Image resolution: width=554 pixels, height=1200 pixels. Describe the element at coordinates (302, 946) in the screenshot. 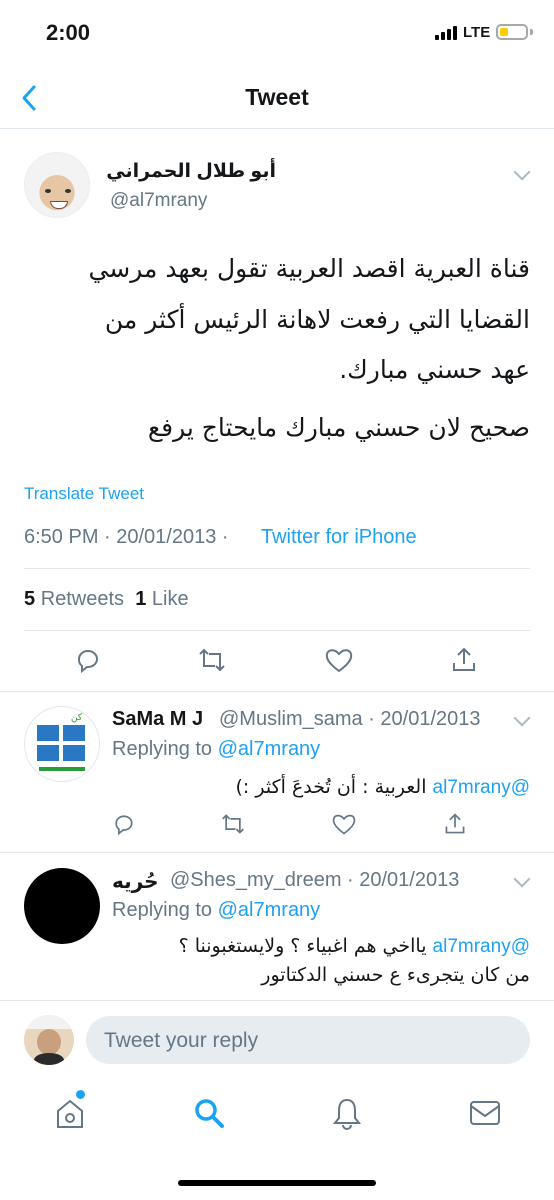

I see `reply-text-body: يااخي هم اغبياء ؟ ولايستغبوننا ؟` at that location.